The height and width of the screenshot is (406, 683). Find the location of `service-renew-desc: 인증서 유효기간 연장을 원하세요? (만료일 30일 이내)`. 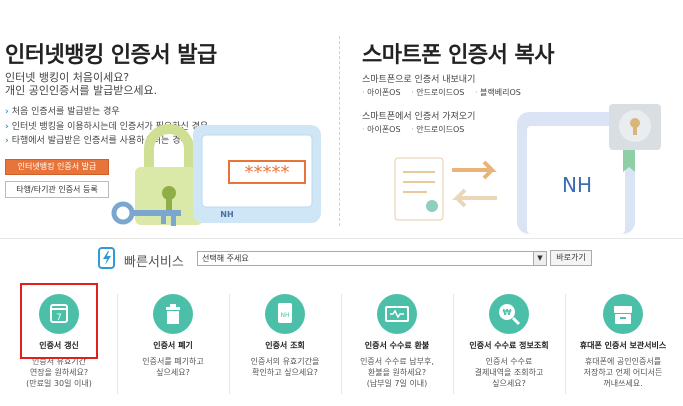

service-renew-desc: 인증서 유효기간 연장을 원하세요? (만료일 30일 이내) is located at coordinates (59, 372).